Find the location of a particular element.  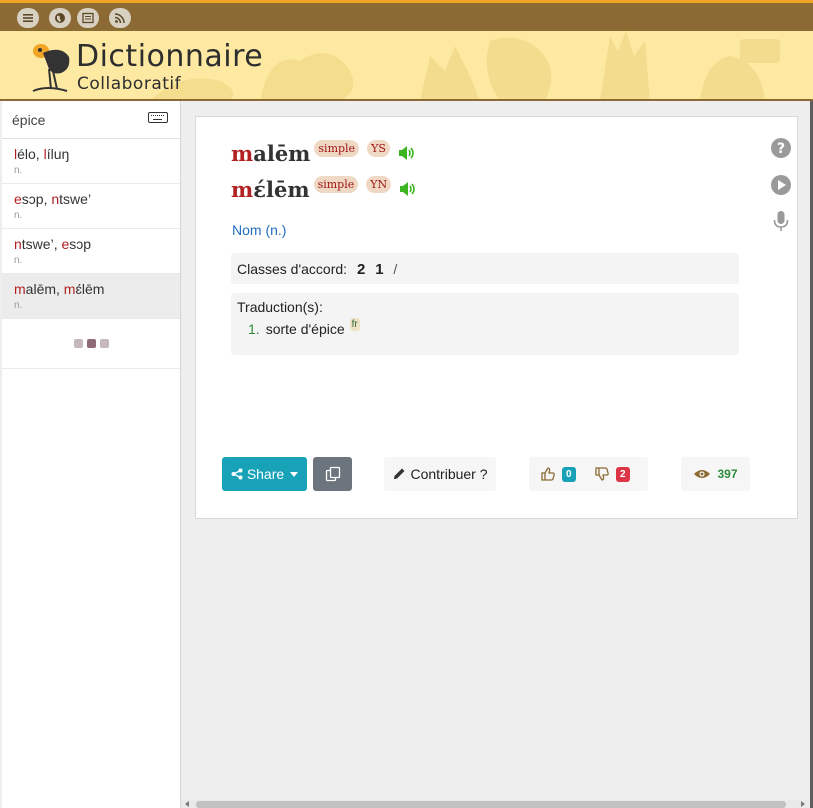

downvote-count: 2 is located at coordinates (623, 474).